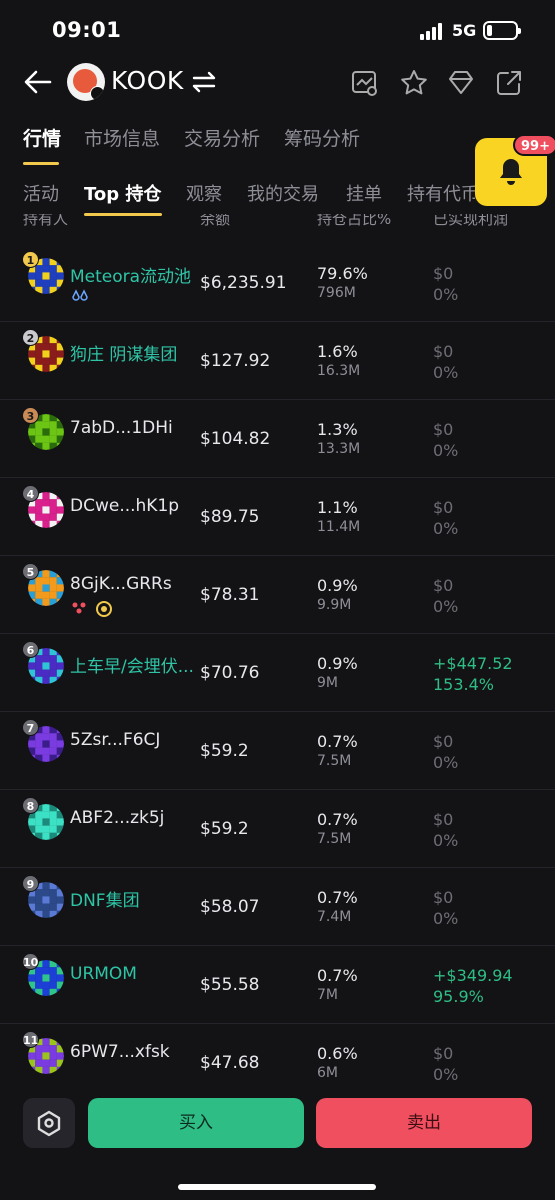 The image size is (555, 1200). What do you see at coordinates (339, 527) in the screenshot?
I see `holder-token-amount: 11.4M` at bounding box center [339, 527].